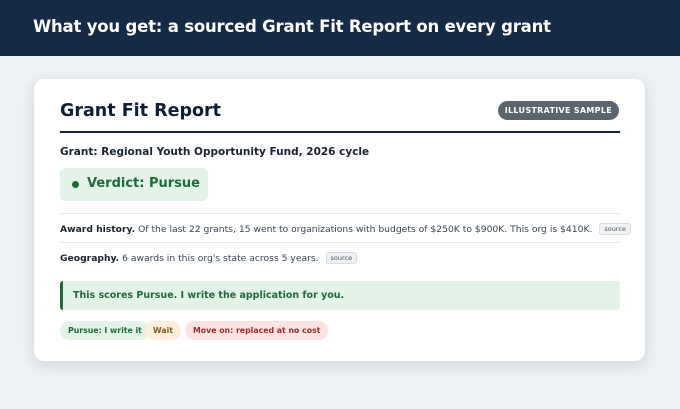 This screenshot has width=680, height=409. Describe the element at coordinates (98, 229) in the screenshot. I see `evidence-label: Award history.` at that location.